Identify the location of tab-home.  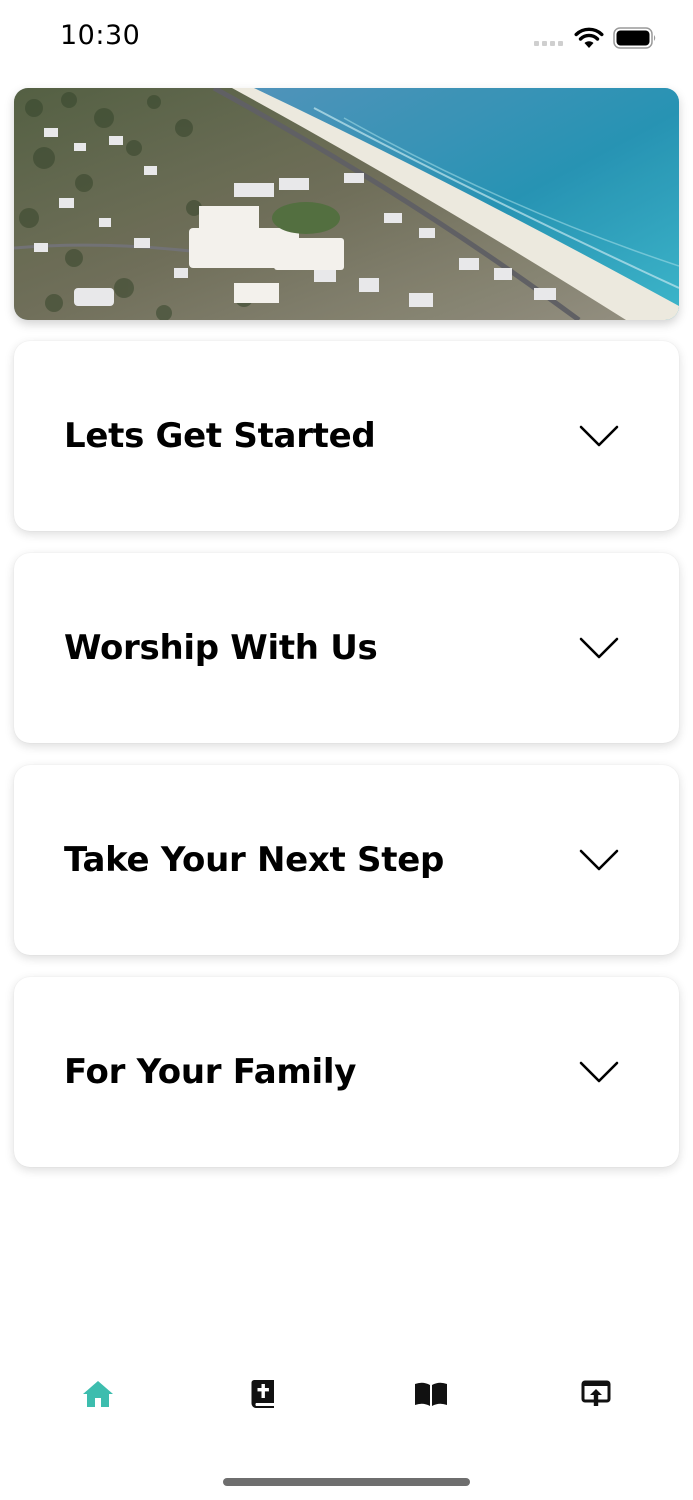
(98, 1394).